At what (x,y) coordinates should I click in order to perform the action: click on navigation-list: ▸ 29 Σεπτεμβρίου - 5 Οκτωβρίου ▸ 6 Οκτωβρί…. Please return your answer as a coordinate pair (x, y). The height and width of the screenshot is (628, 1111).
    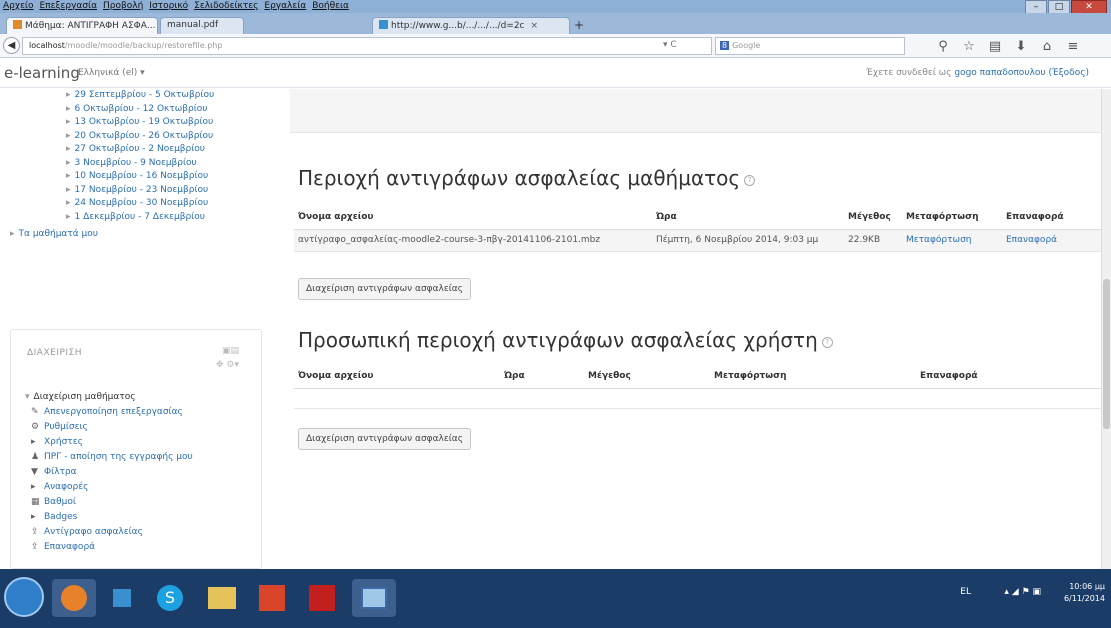
    Looking at the image, I should click on (125, 165).